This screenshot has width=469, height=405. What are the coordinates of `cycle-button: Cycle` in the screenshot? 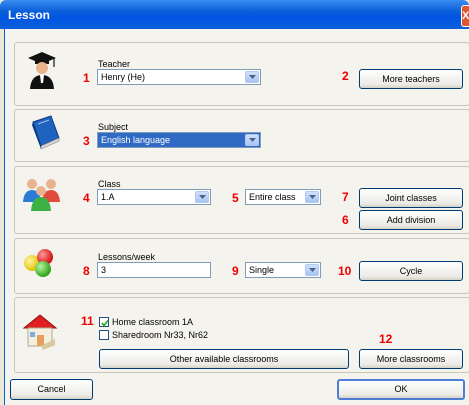 It's located at (411, 271).